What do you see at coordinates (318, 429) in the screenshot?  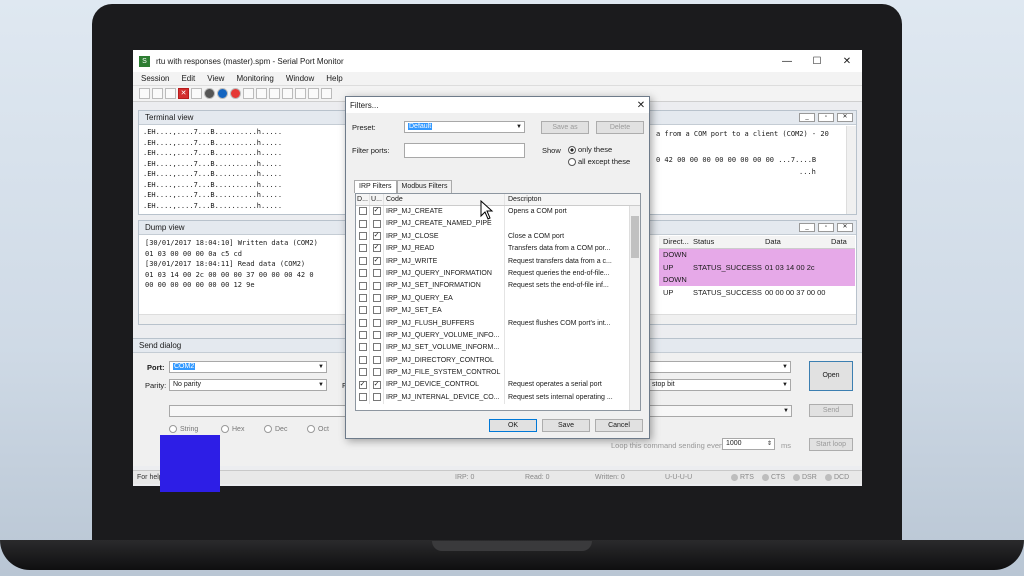 I see `format-oct-radio: Oct` at bounding box center [318, 429].